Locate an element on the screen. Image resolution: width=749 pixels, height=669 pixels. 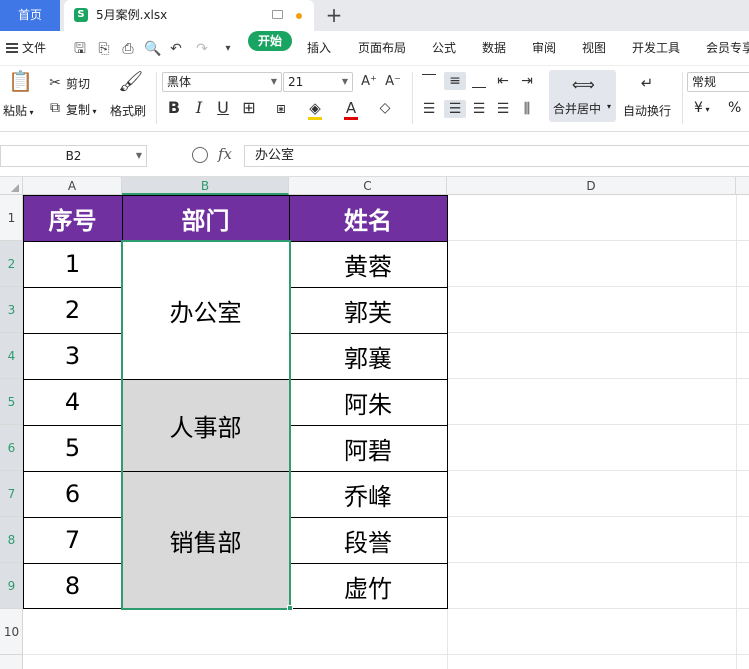
header-cell-dept: 部门 is located at coordinates (205, 218).